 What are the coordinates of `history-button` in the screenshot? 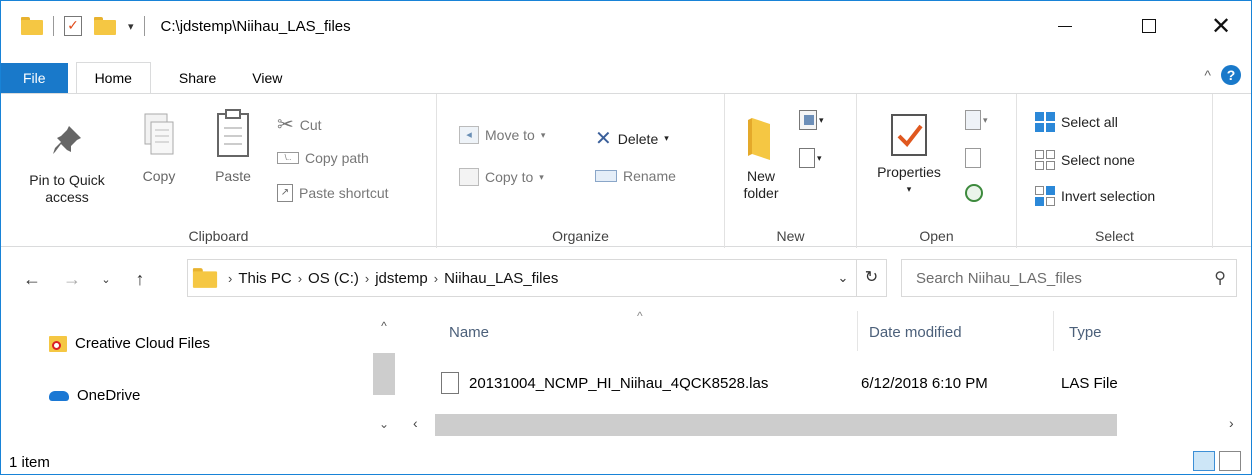 It's located at (974, 193).